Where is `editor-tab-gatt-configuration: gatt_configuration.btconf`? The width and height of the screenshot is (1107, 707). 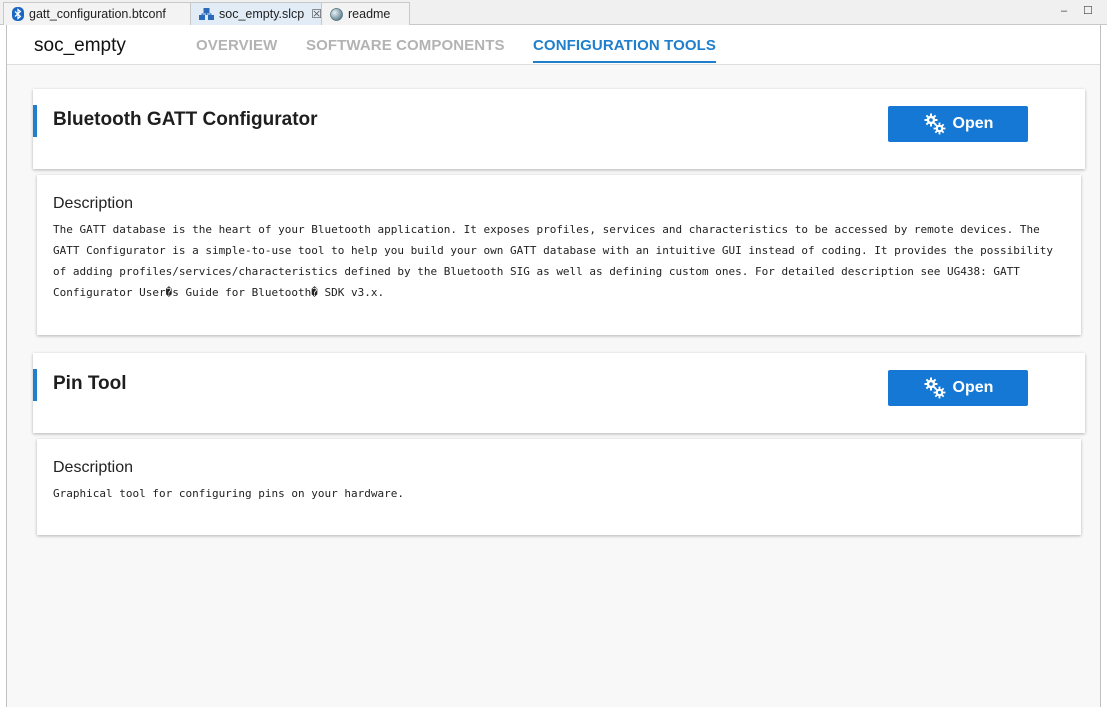
editor-tab-gatt-configuration: gatt_configuration.btconf is located at coordinates (97, 13).